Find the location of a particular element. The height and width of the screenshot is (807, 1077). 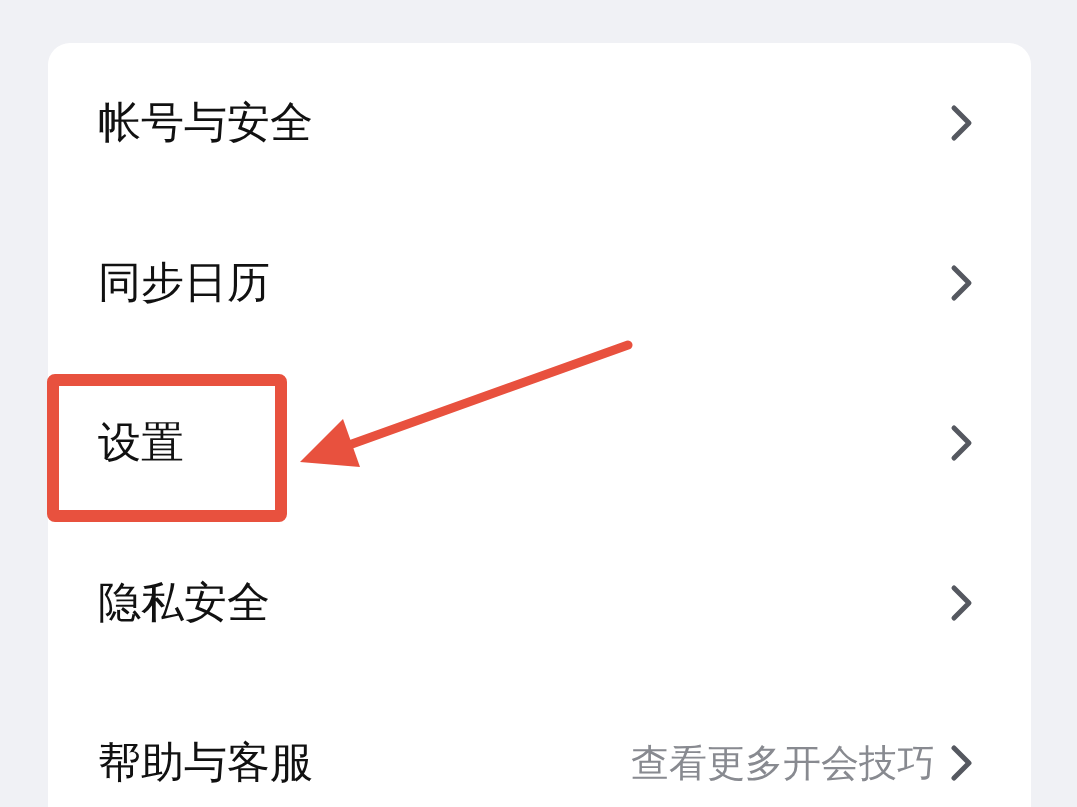

menu-item: 帮助与客服 查看更多开会技巧 is located at coordinates (539, 745).